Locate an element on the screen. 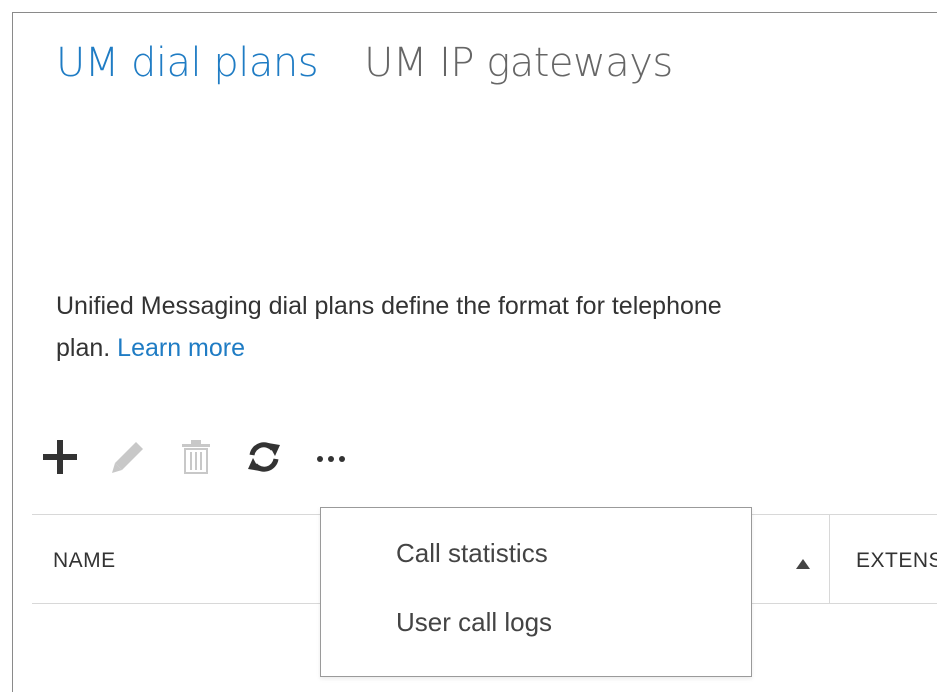  ellipsis-icon is located at coordinates (331, 459).